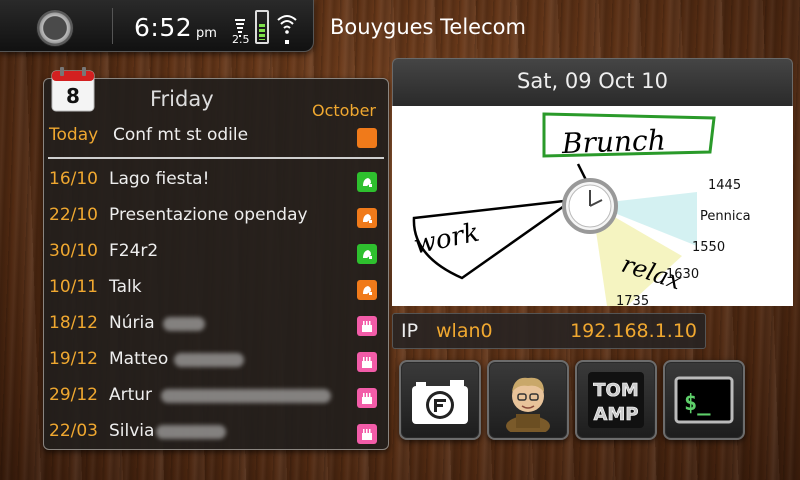 This screenshot has height=480, width=800. Describe the element at coordinates (215, 183) in the screenshot. I see `calendar-event-row: 16/10 Lago fiesta!` at that location.